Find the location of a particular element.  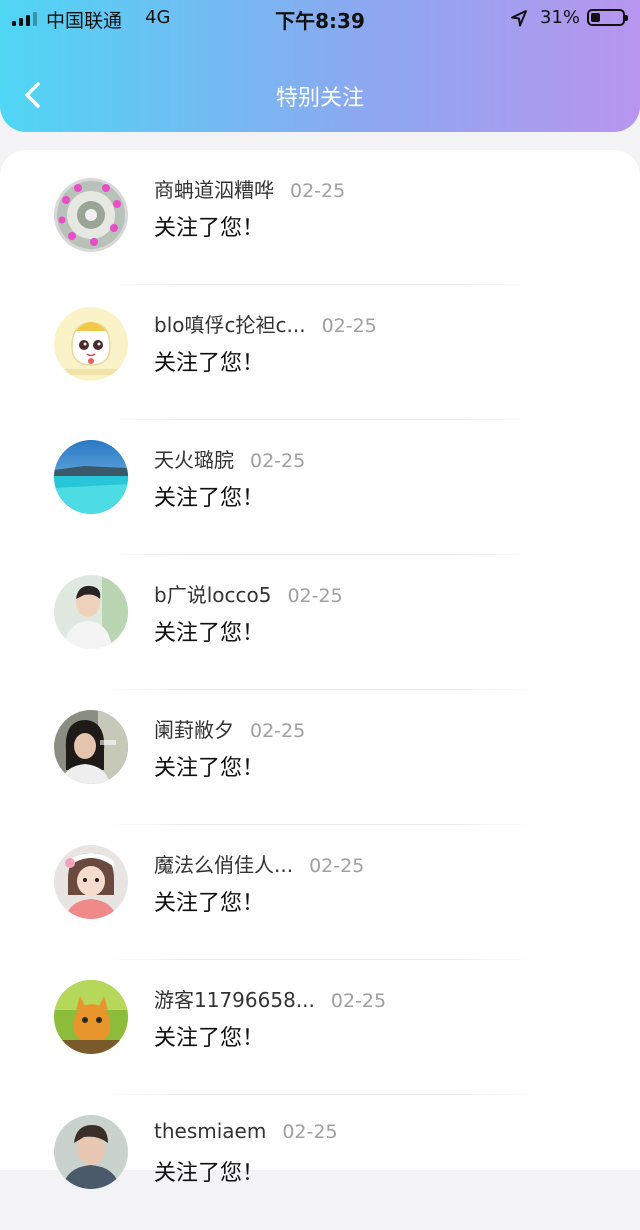

list-item: 阑葑敝夕 02-25 关注了您！ is located at coordinates (320, 757).